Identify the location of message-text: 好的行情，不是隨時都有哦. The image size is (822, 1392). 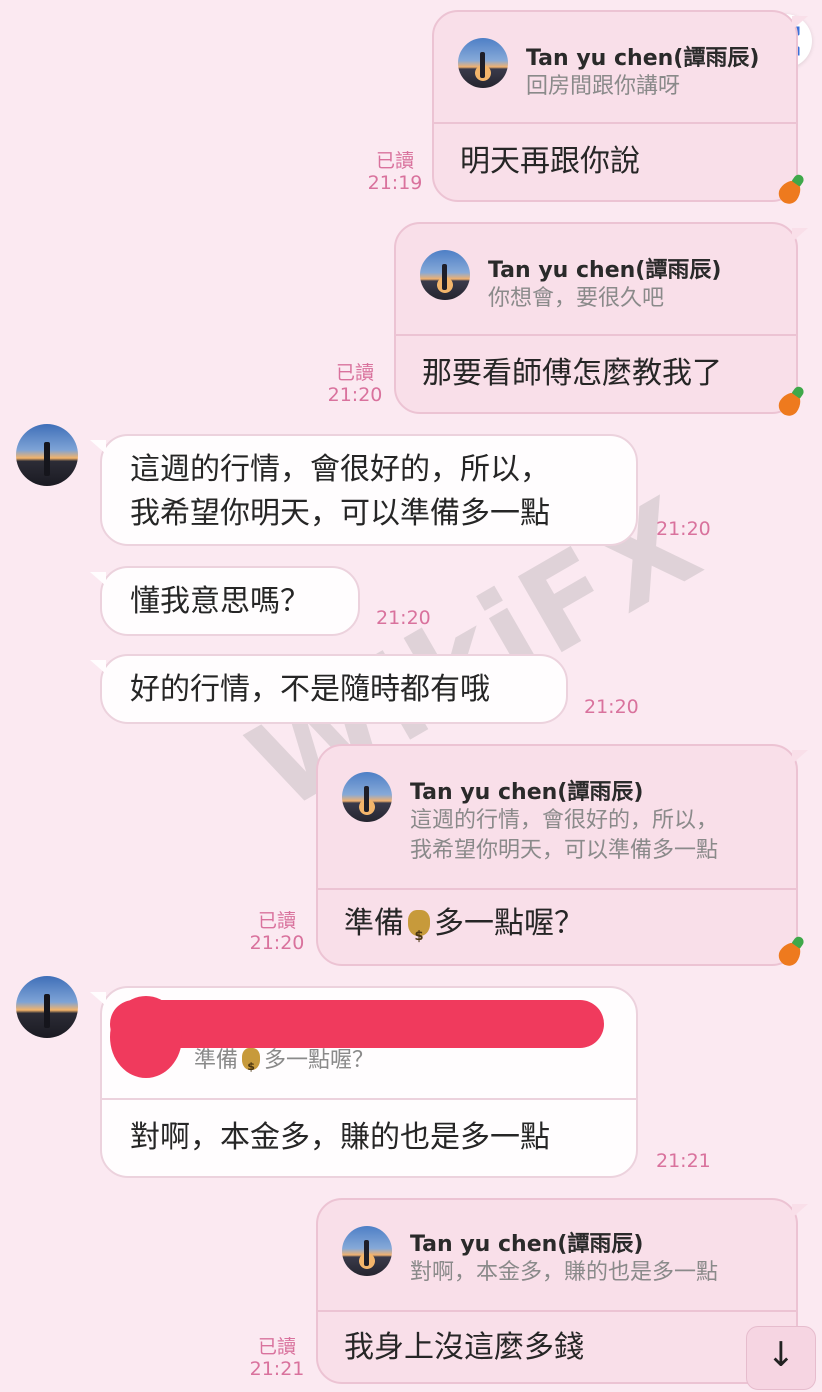
(310, 689).